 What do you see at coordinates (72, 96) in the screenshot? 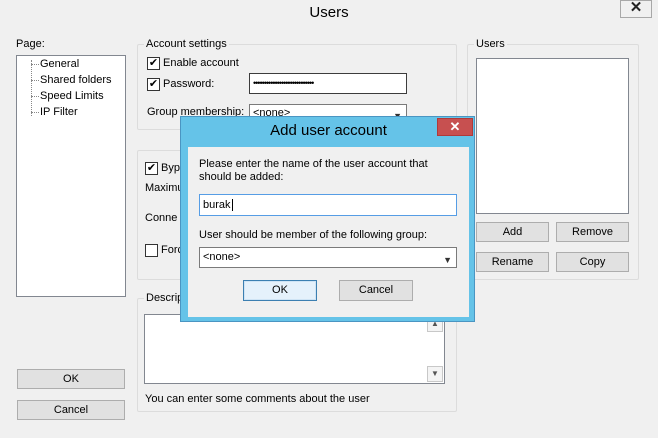
I see `tree-item-speed-limits: Speed Limits` at bounding box center [72, 96].